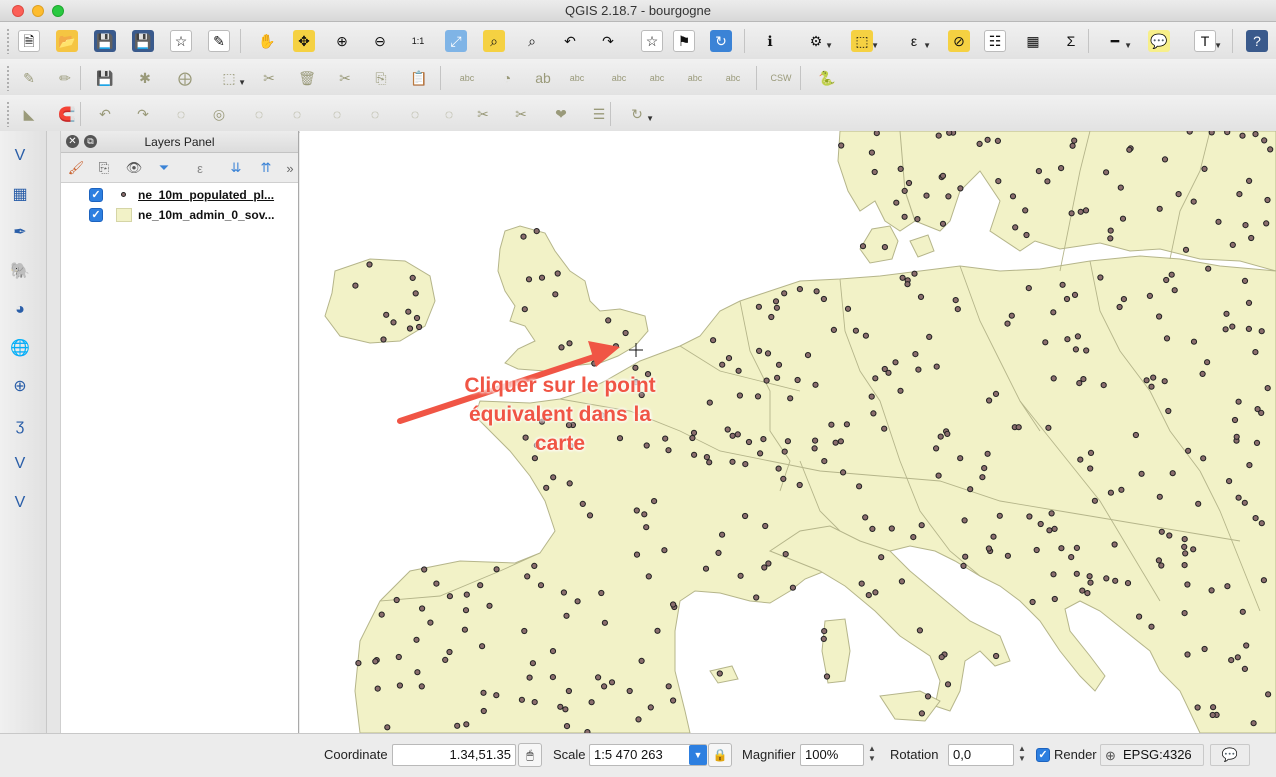 Image resolution: width=1276 pixels, height=777 pixels. Describe the element at coordinates (532, 41) in the screenshot. I see `zoom-to-layer-button: ⌕` at that location.